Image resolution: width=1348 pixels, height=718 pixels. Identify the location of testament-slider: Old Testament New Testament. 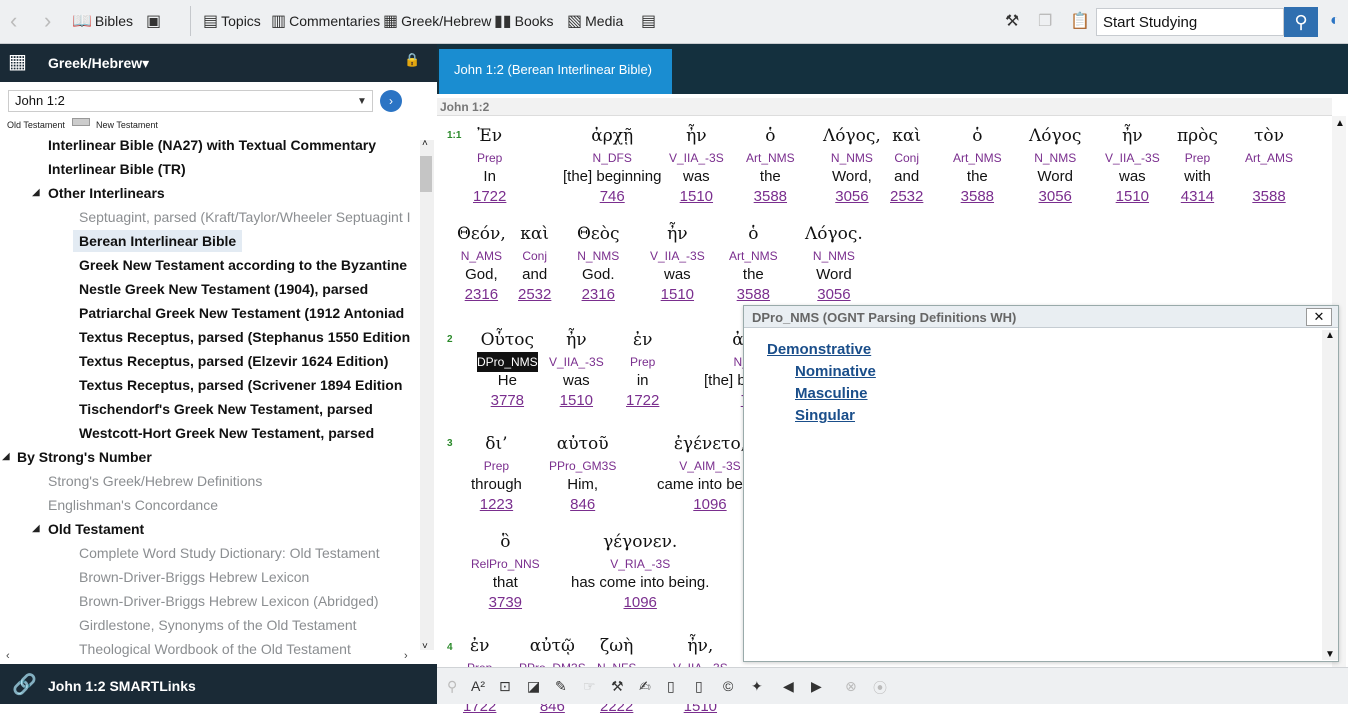
(107, 124).